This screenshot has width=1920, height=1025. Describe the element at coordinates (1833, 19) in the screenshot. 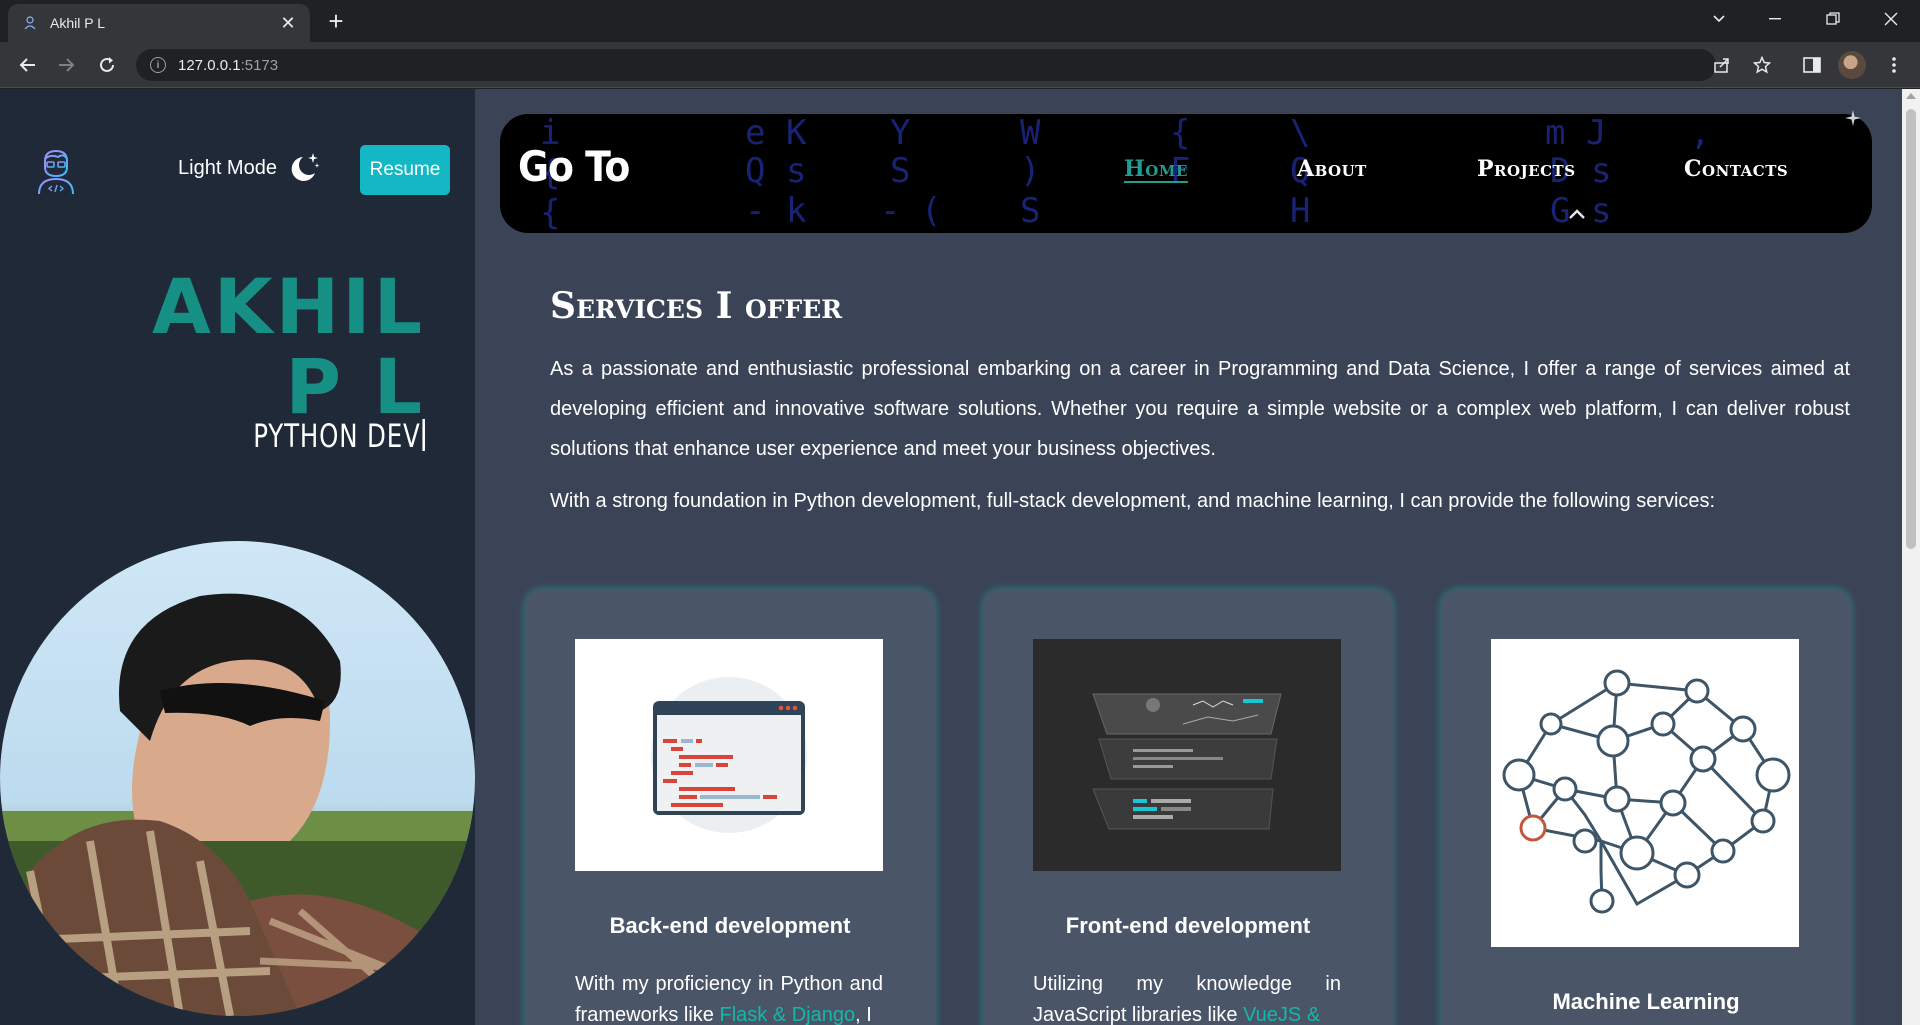

I see `restore-icon` at that location.